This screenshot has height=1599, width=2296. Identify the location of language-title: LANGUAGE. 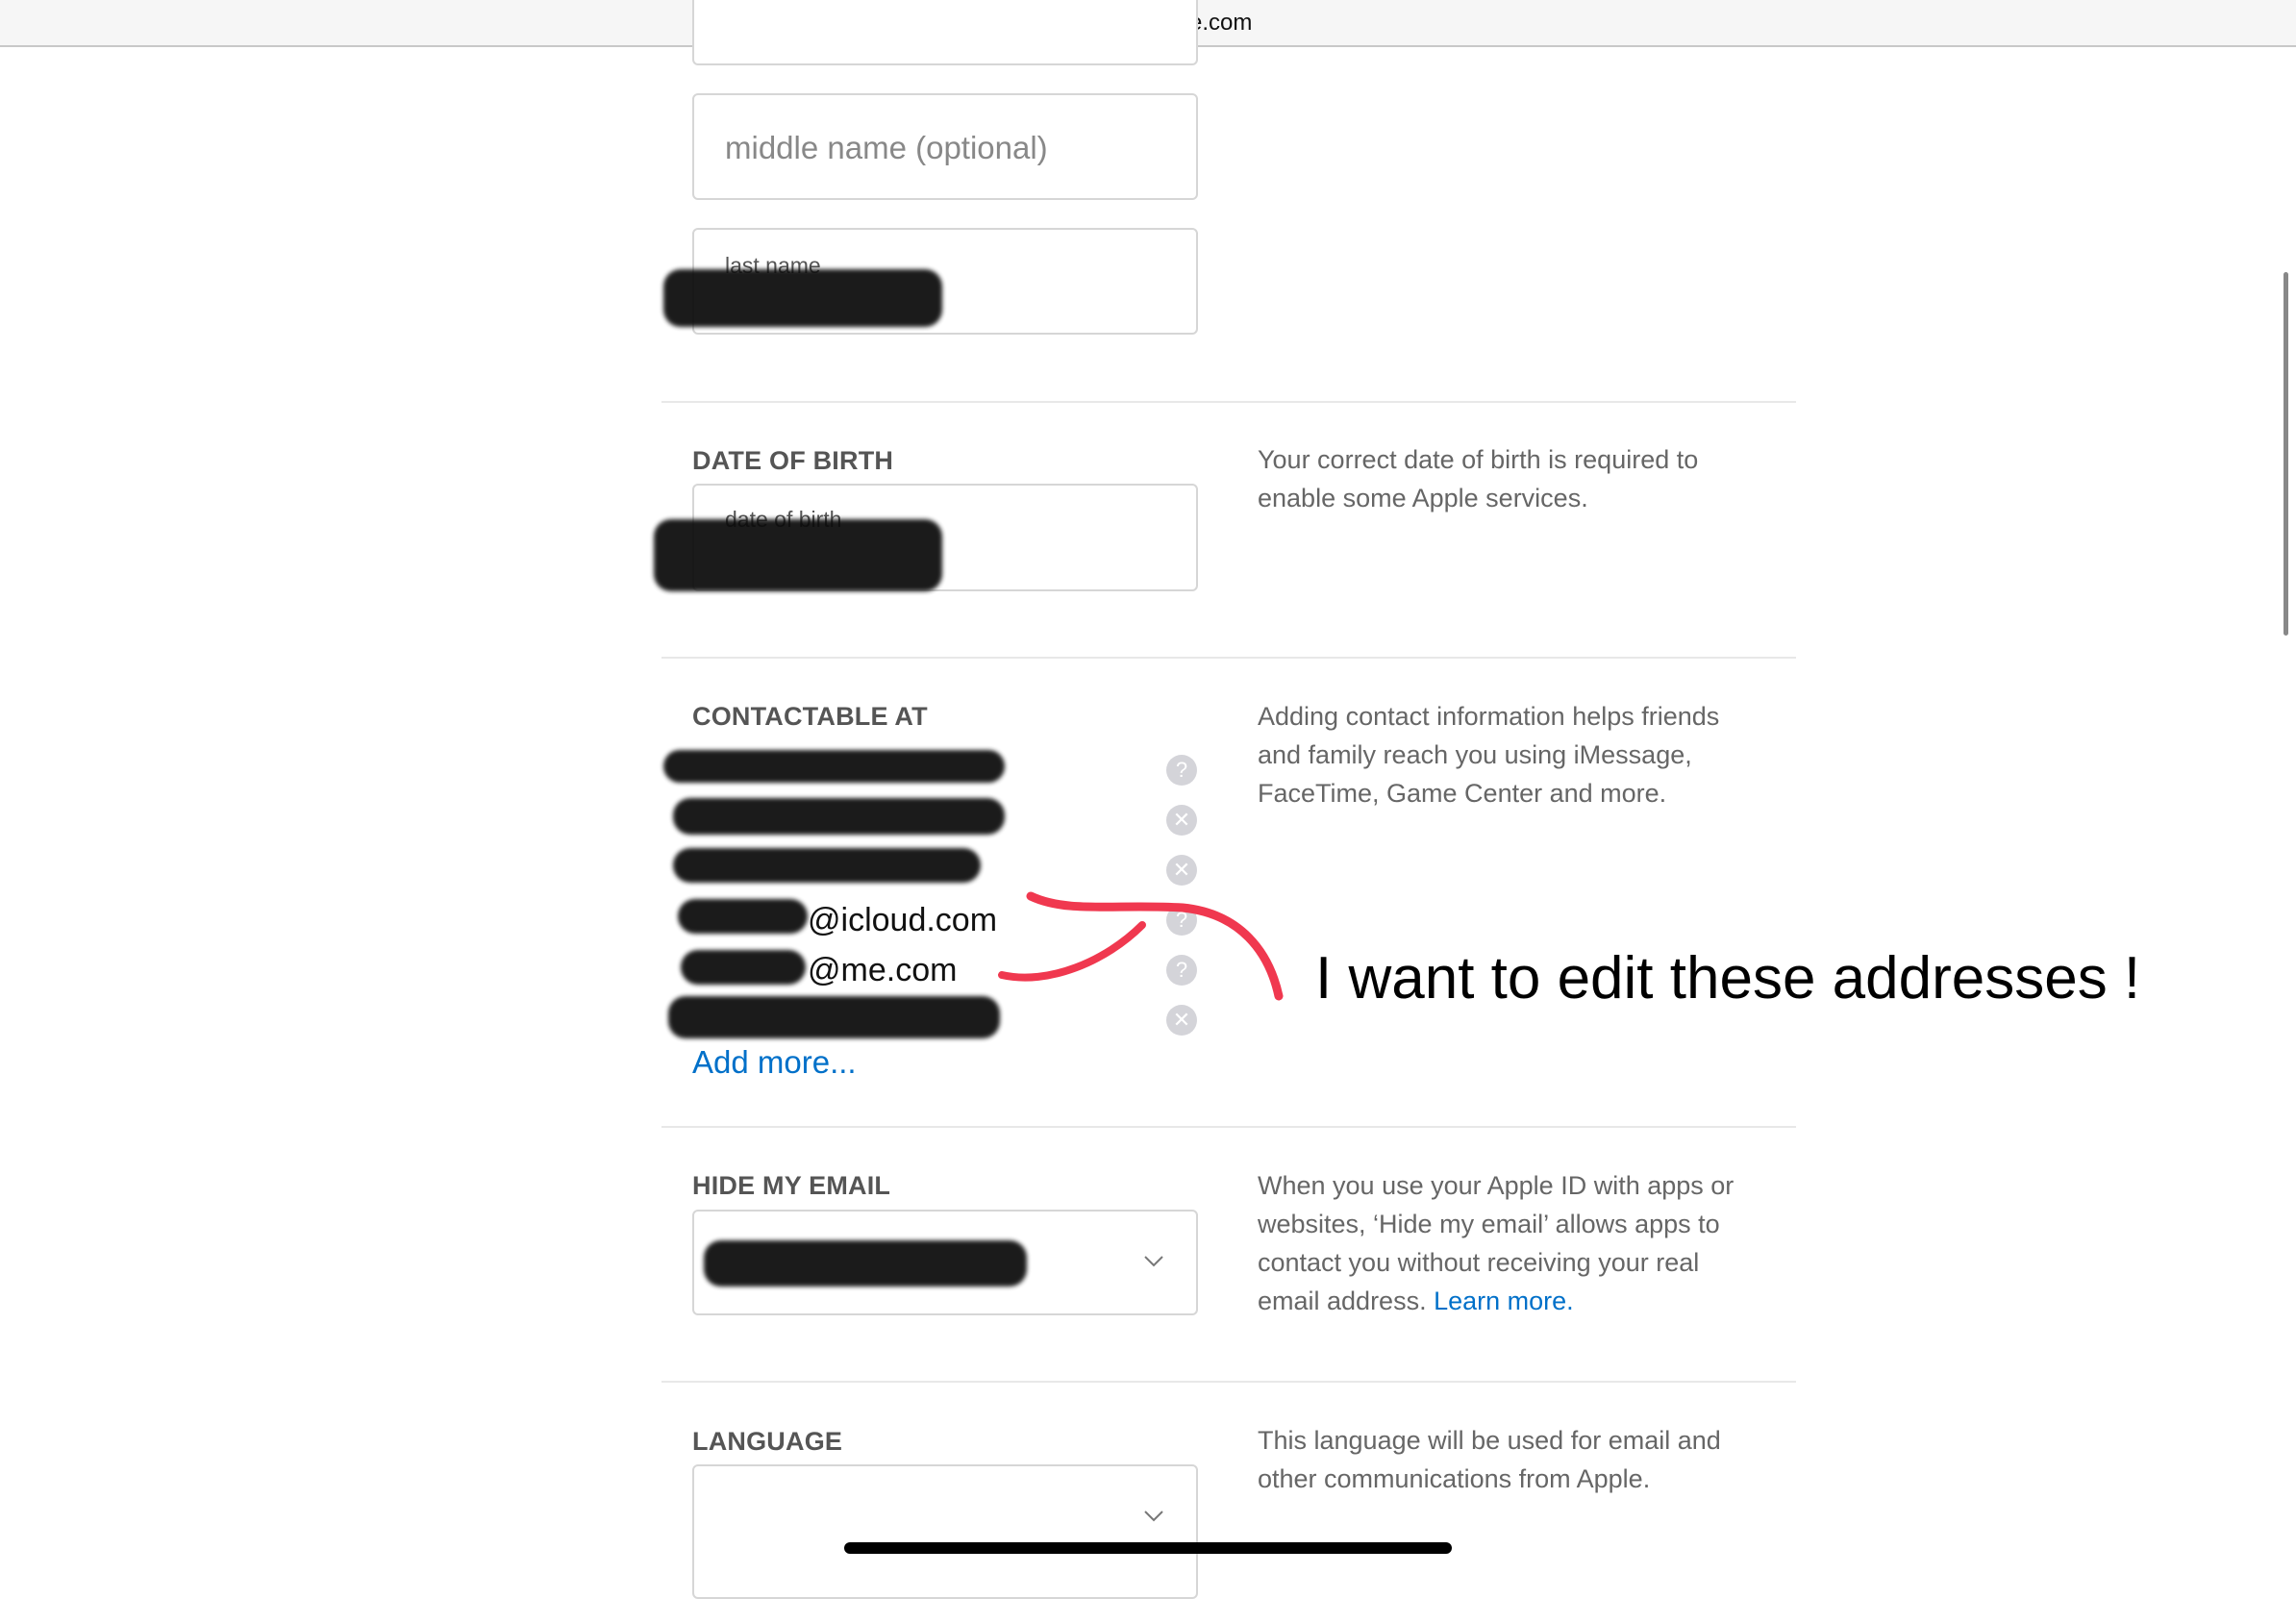
(767, 1441).